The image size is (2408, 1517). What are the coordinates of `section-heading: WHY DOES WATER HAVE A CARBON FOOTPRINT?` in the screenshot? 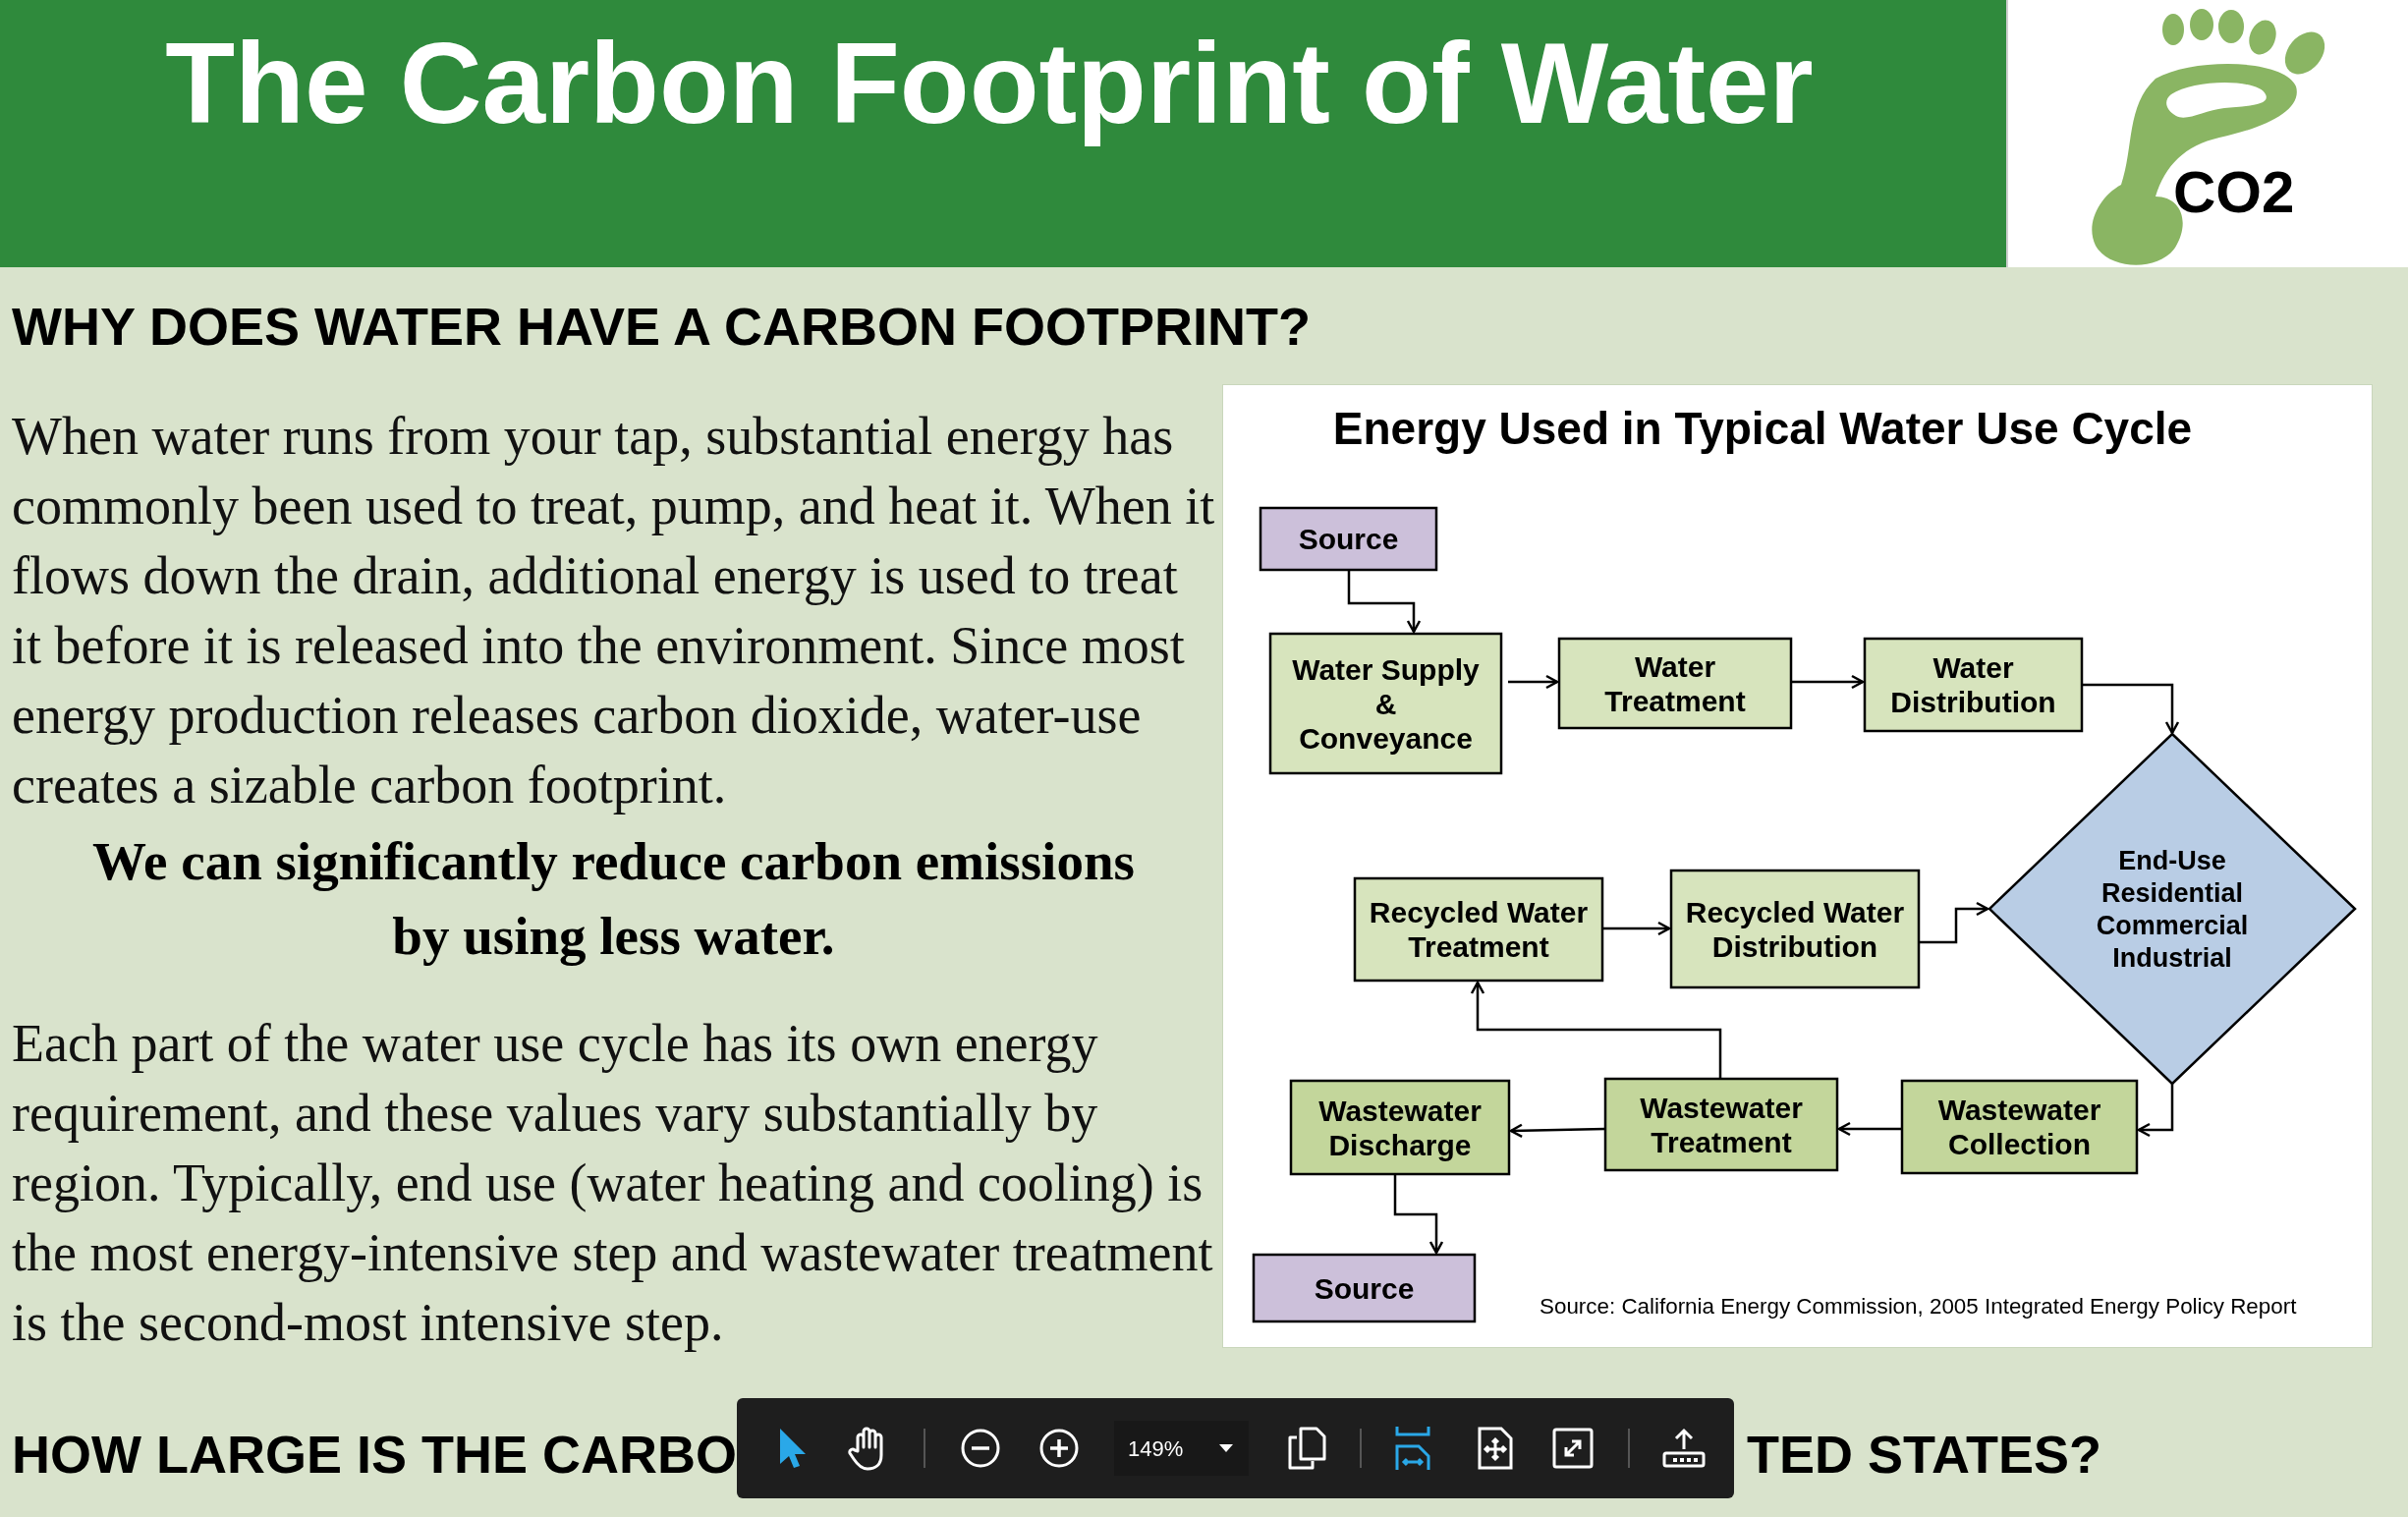 It's located at (662, 327).